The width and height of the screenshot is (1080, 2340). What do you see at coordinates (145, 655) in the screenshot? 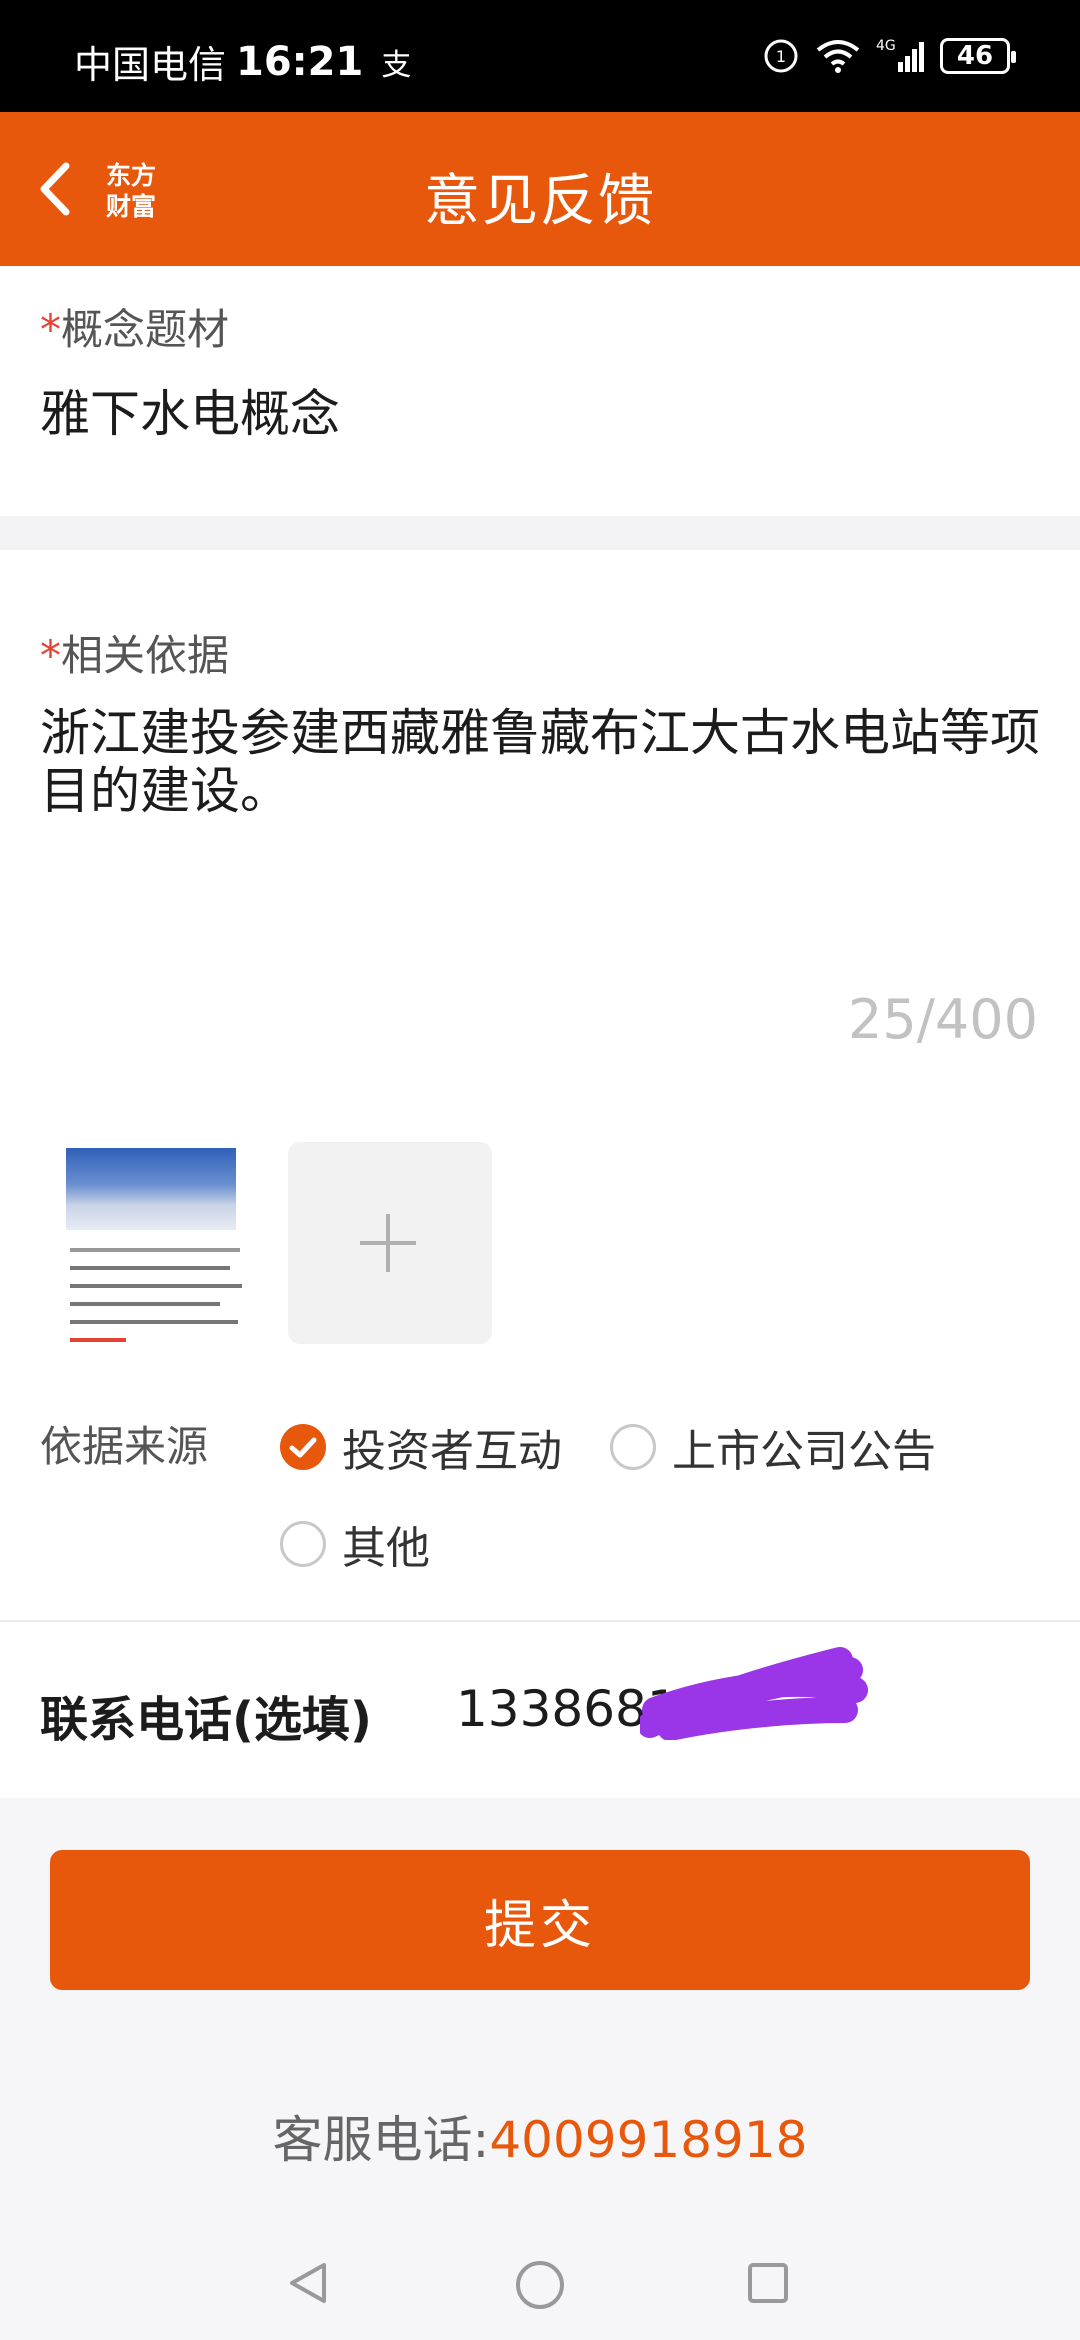
I see `basis-label-text: 相关依据` at bounding box center [145, 655].